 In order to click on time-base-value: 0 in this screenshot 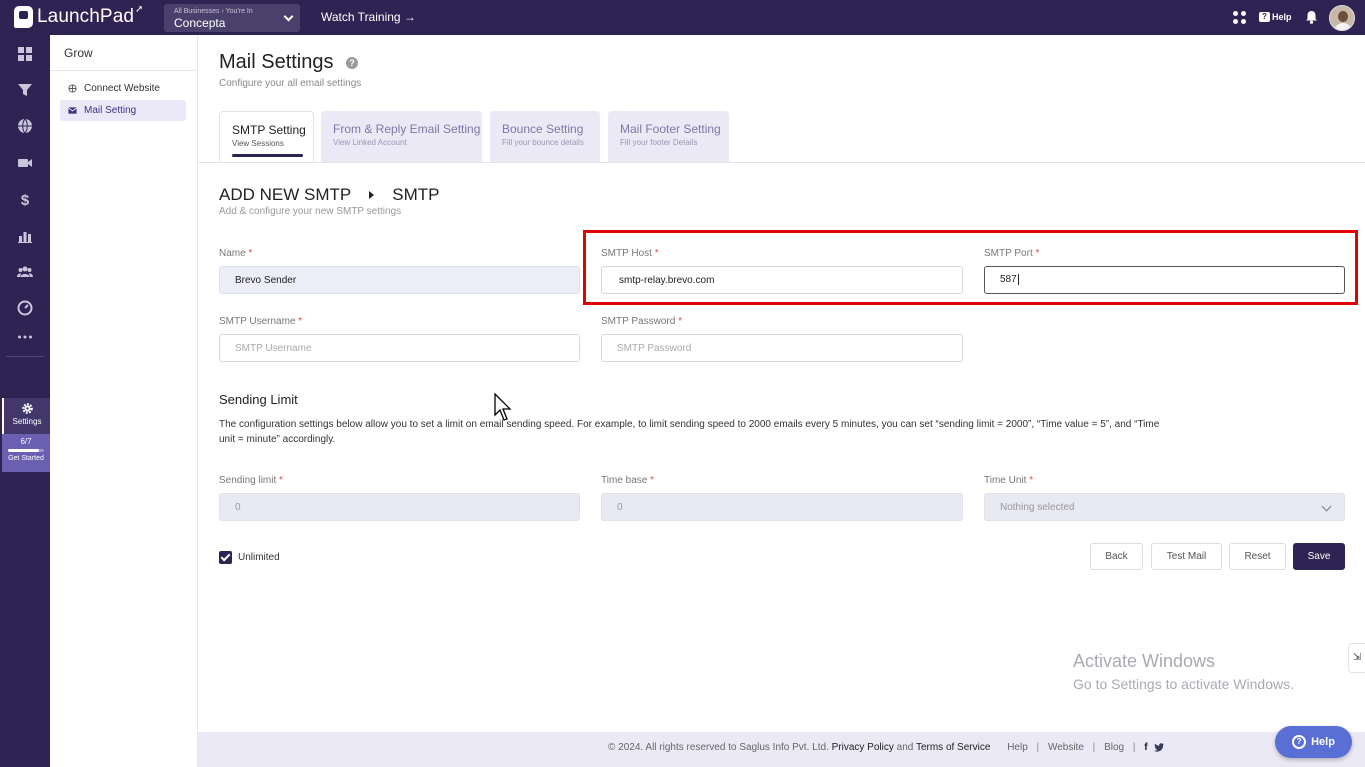, I will do `click(620, 507)`.